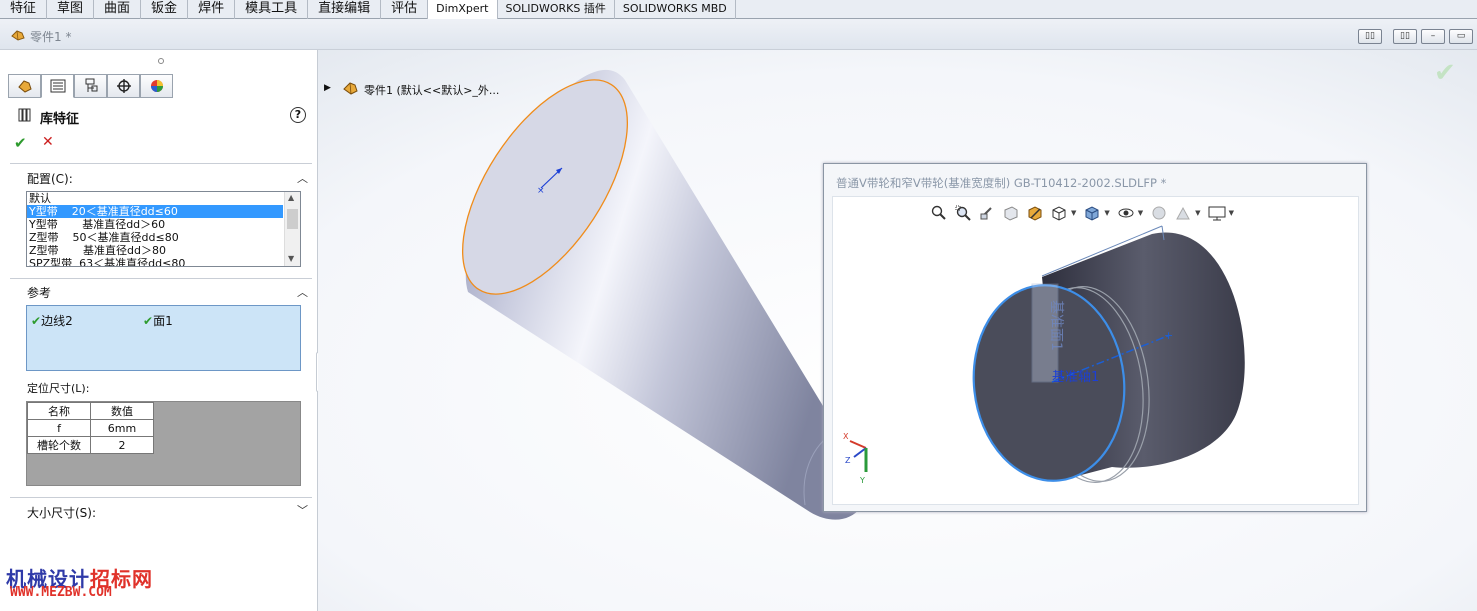 This screenshot has width=1477, height=611. Describe the element at coordinates (846, 436) in the screenshot. I see `triad-x-label: X` at that location.